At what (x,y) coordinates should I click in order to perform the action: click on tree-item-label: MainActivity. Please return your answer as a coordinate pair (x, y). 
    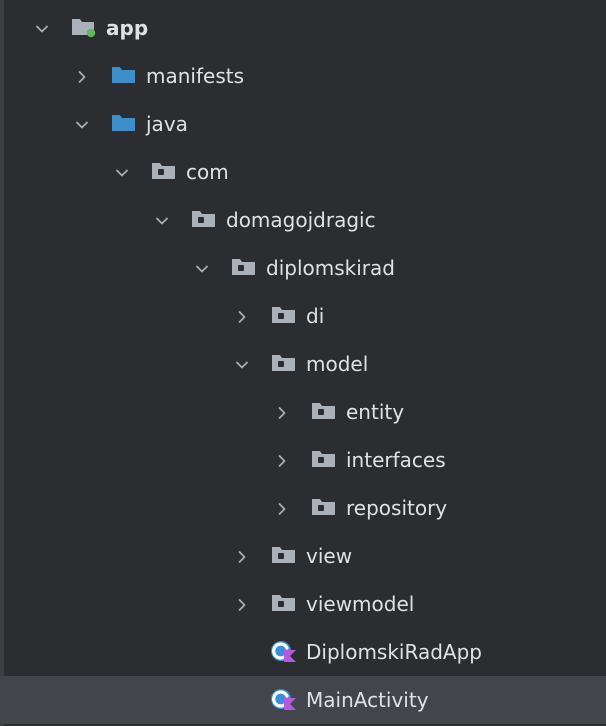
    Looking at the image, I should click on (367, 700).